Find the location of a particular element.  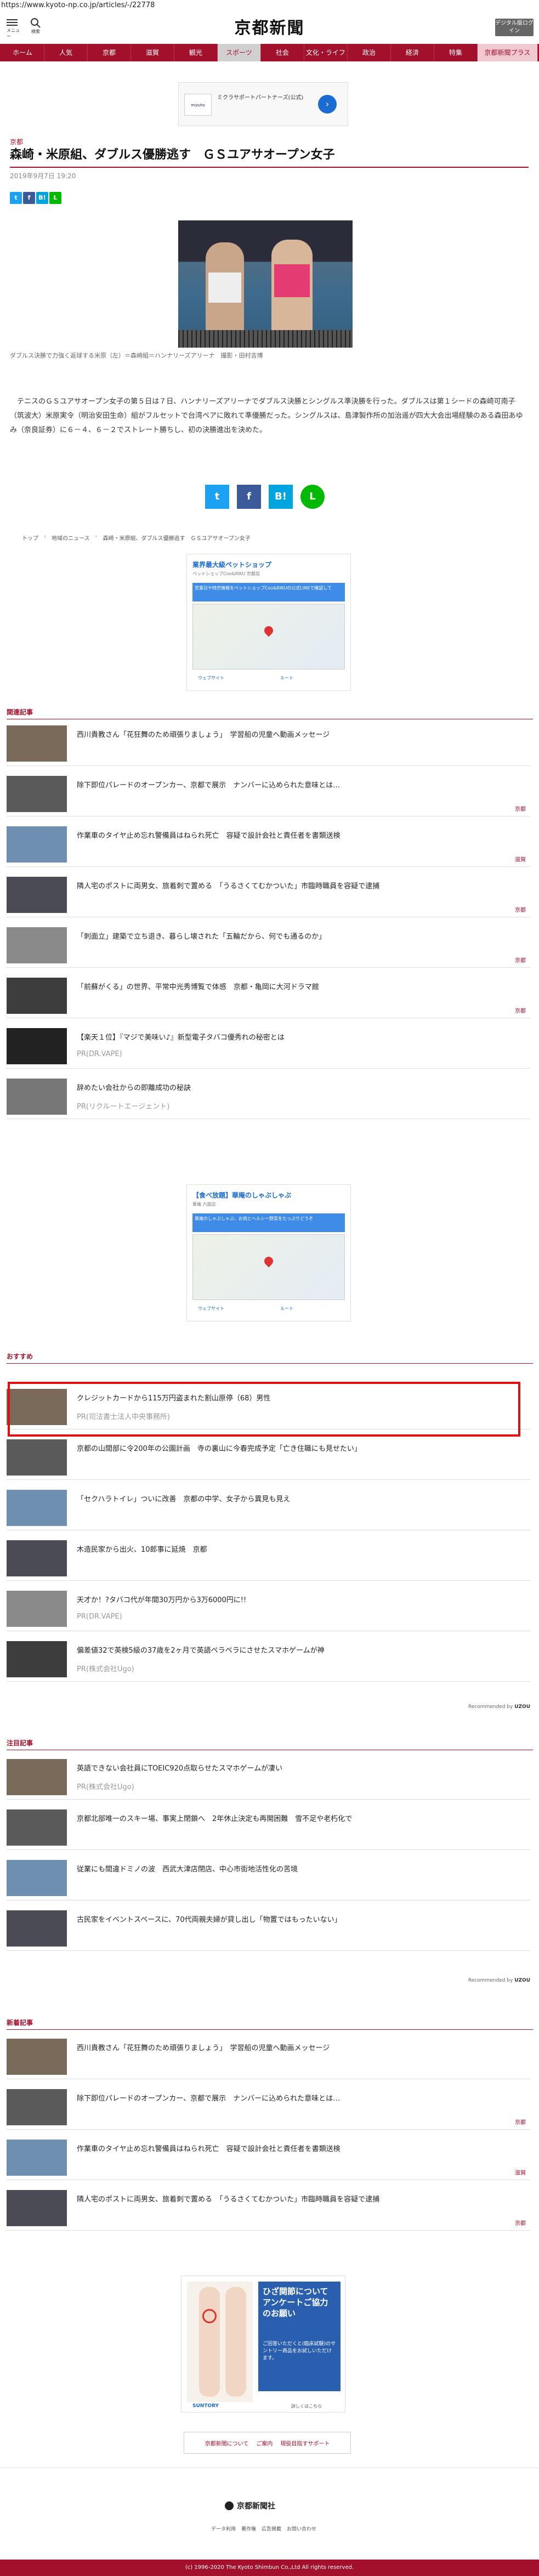

nav-item: 経済 is located at coordinates (412, 52).